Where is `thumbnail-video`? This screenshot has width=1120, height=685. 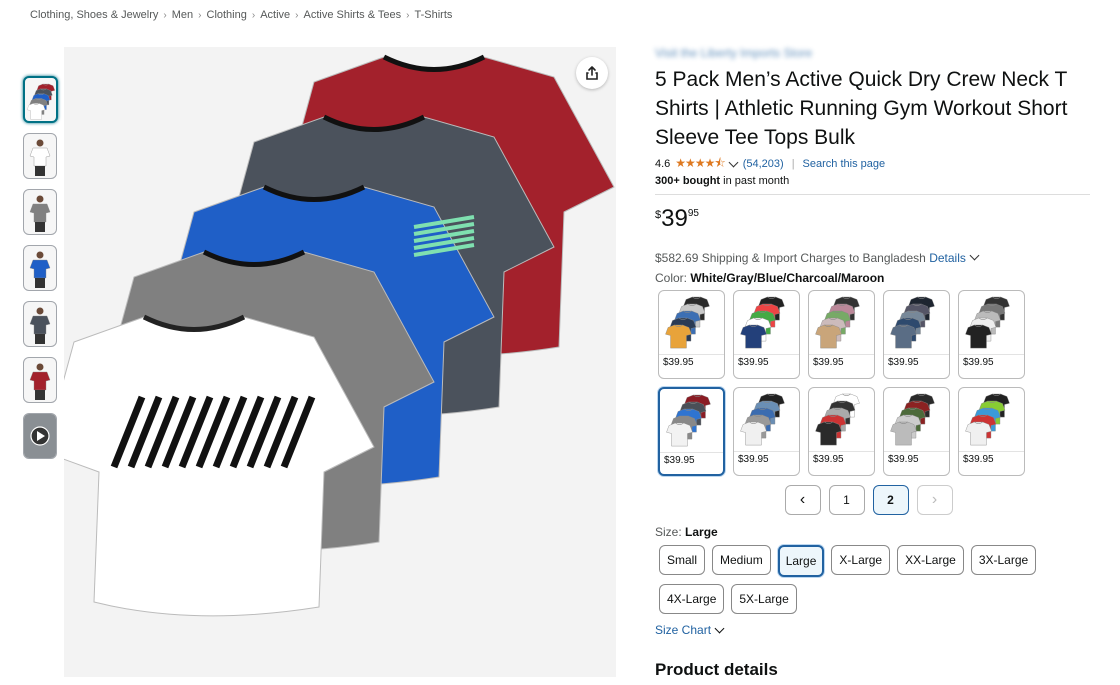
thumbnail-video is located at coordinates (40, 436).